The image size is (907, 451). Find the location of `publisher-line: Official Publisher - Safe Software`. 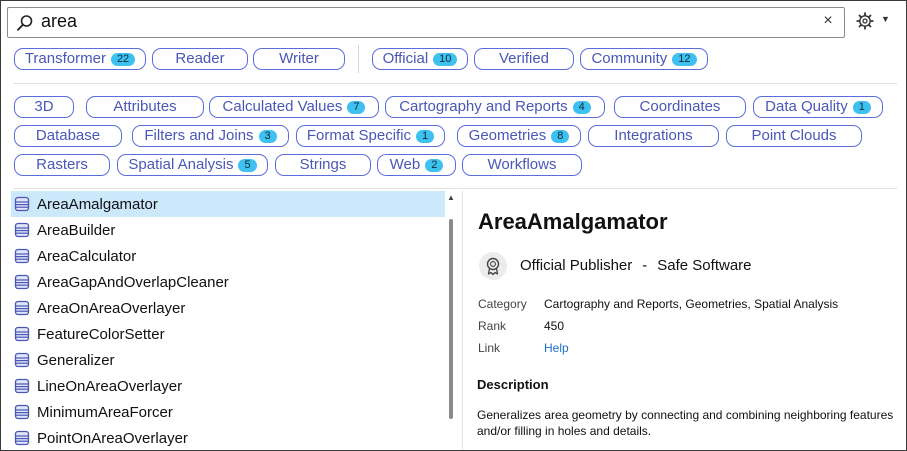

publisher-line: Official Publisher - Safe Software is located at coordinates (636, 265).